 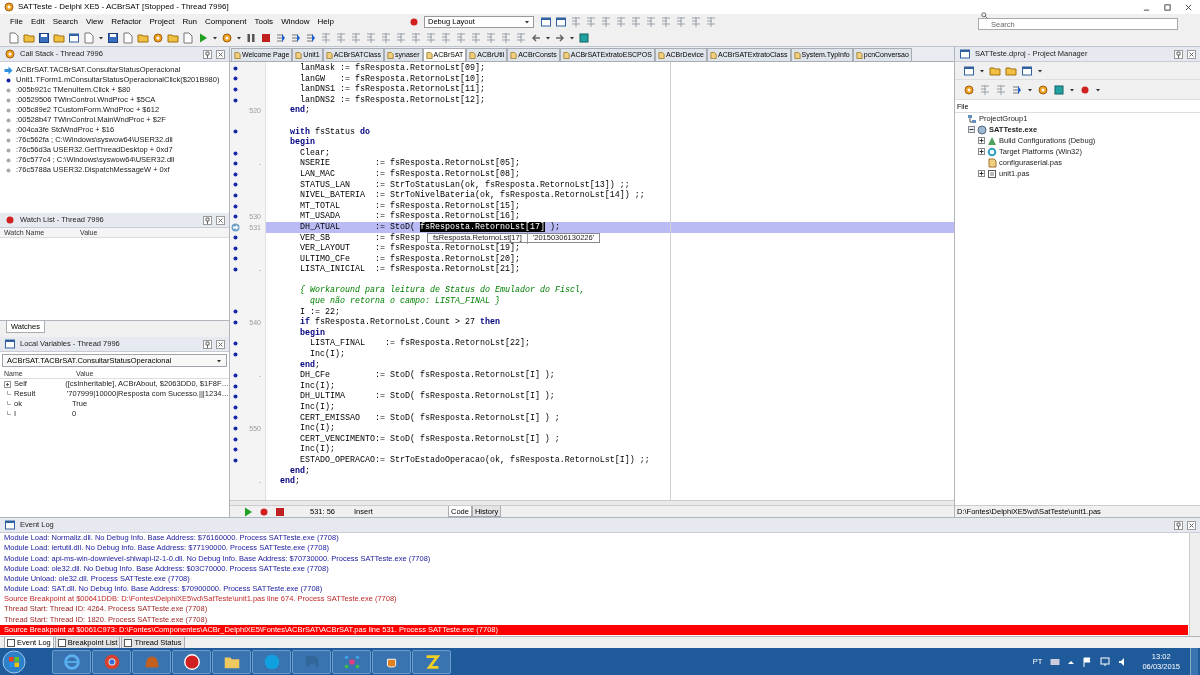 I want to click on code-line: STATUS_LAN := StrToStatusLan(ok, fsResposta.RetornoLst[13]) ;;, so click(x=464, y=184).